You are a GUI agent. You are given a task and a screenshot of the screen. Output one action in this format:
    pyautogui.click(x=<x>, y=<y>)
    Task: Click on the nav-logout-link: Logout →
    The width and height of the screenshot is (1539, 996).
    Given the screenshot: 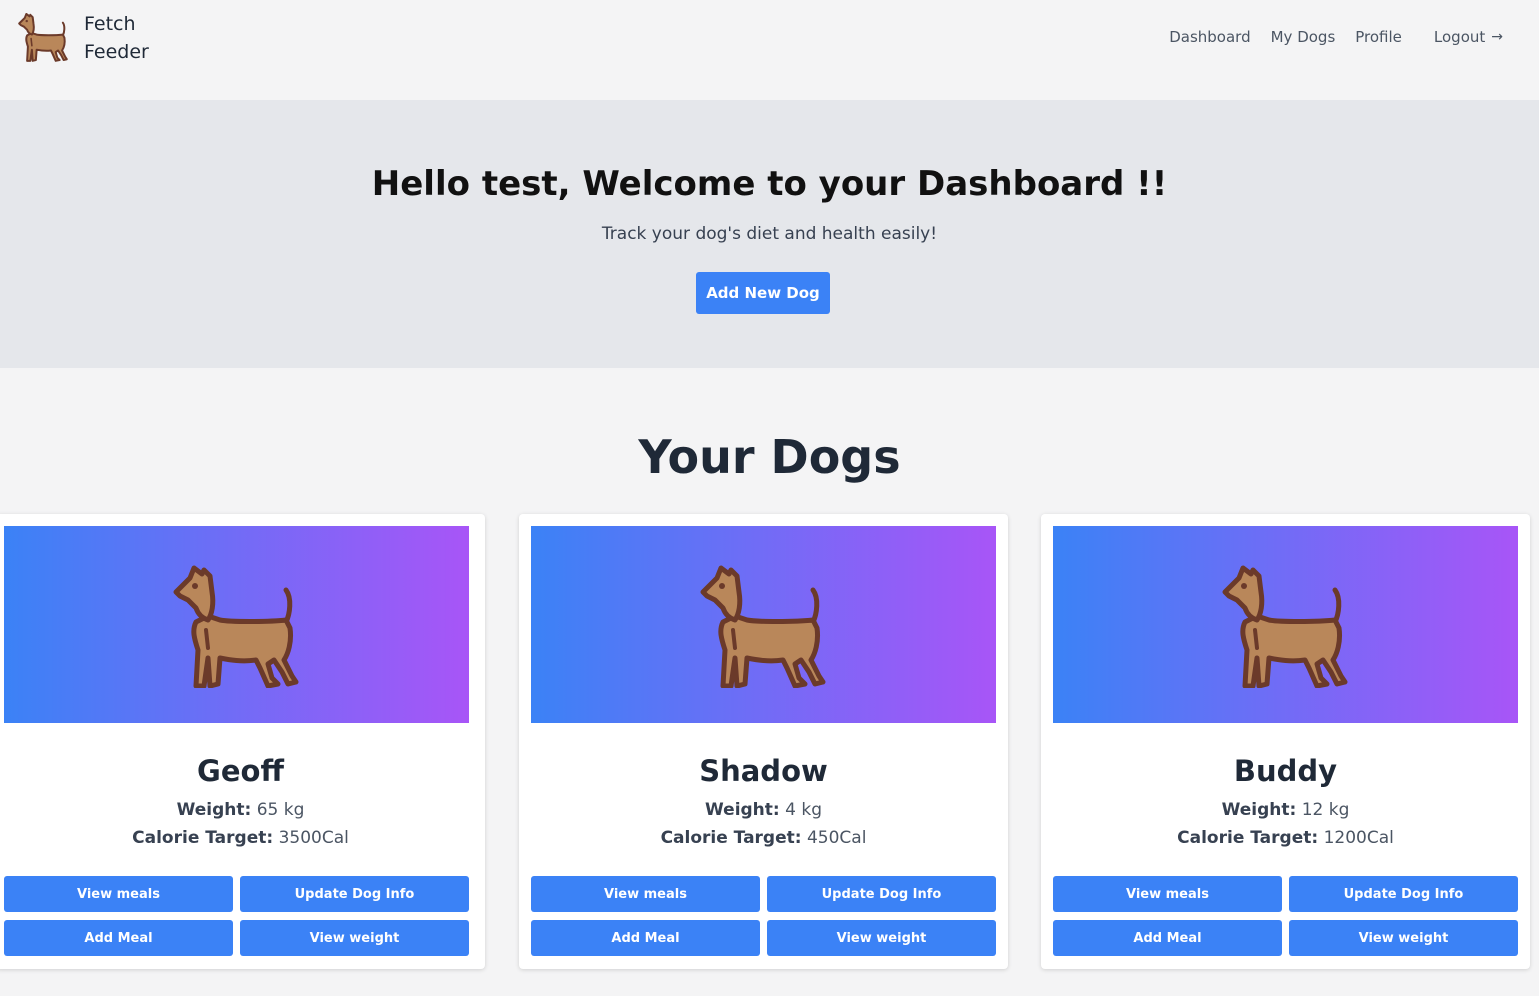 What is the action you would take?
    pyautogui.click(x=1468, y=37)
    